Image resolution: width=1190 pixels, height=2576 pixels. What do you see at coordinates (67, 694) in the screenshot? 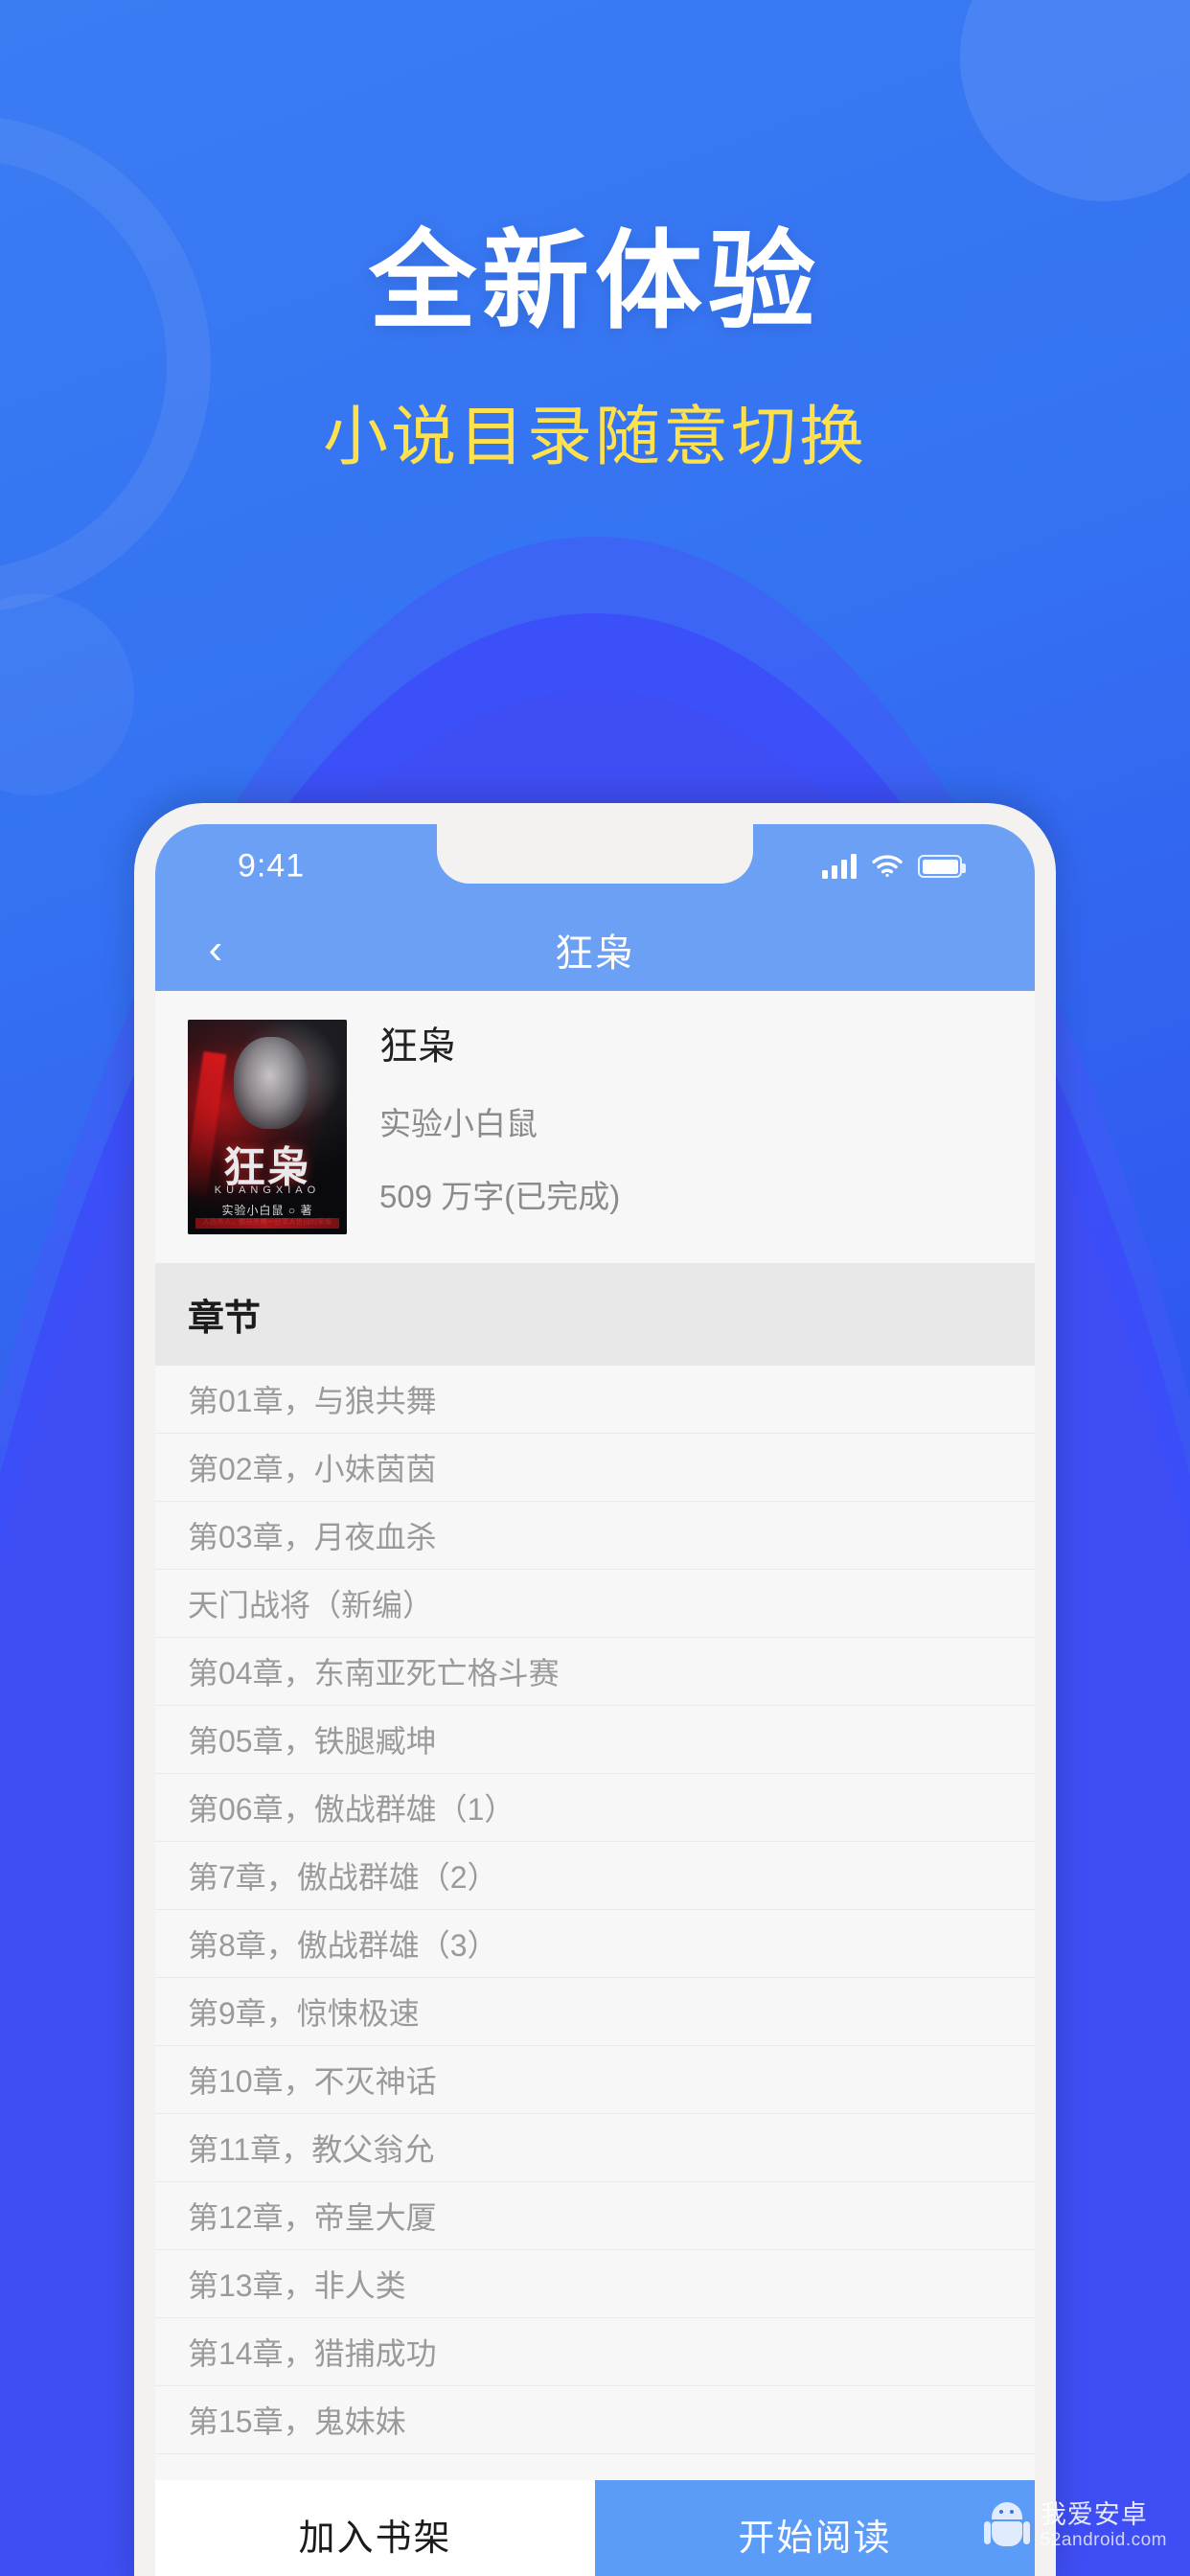
I see `decorative-circle-left-lower` at bounding box center [67, 694].